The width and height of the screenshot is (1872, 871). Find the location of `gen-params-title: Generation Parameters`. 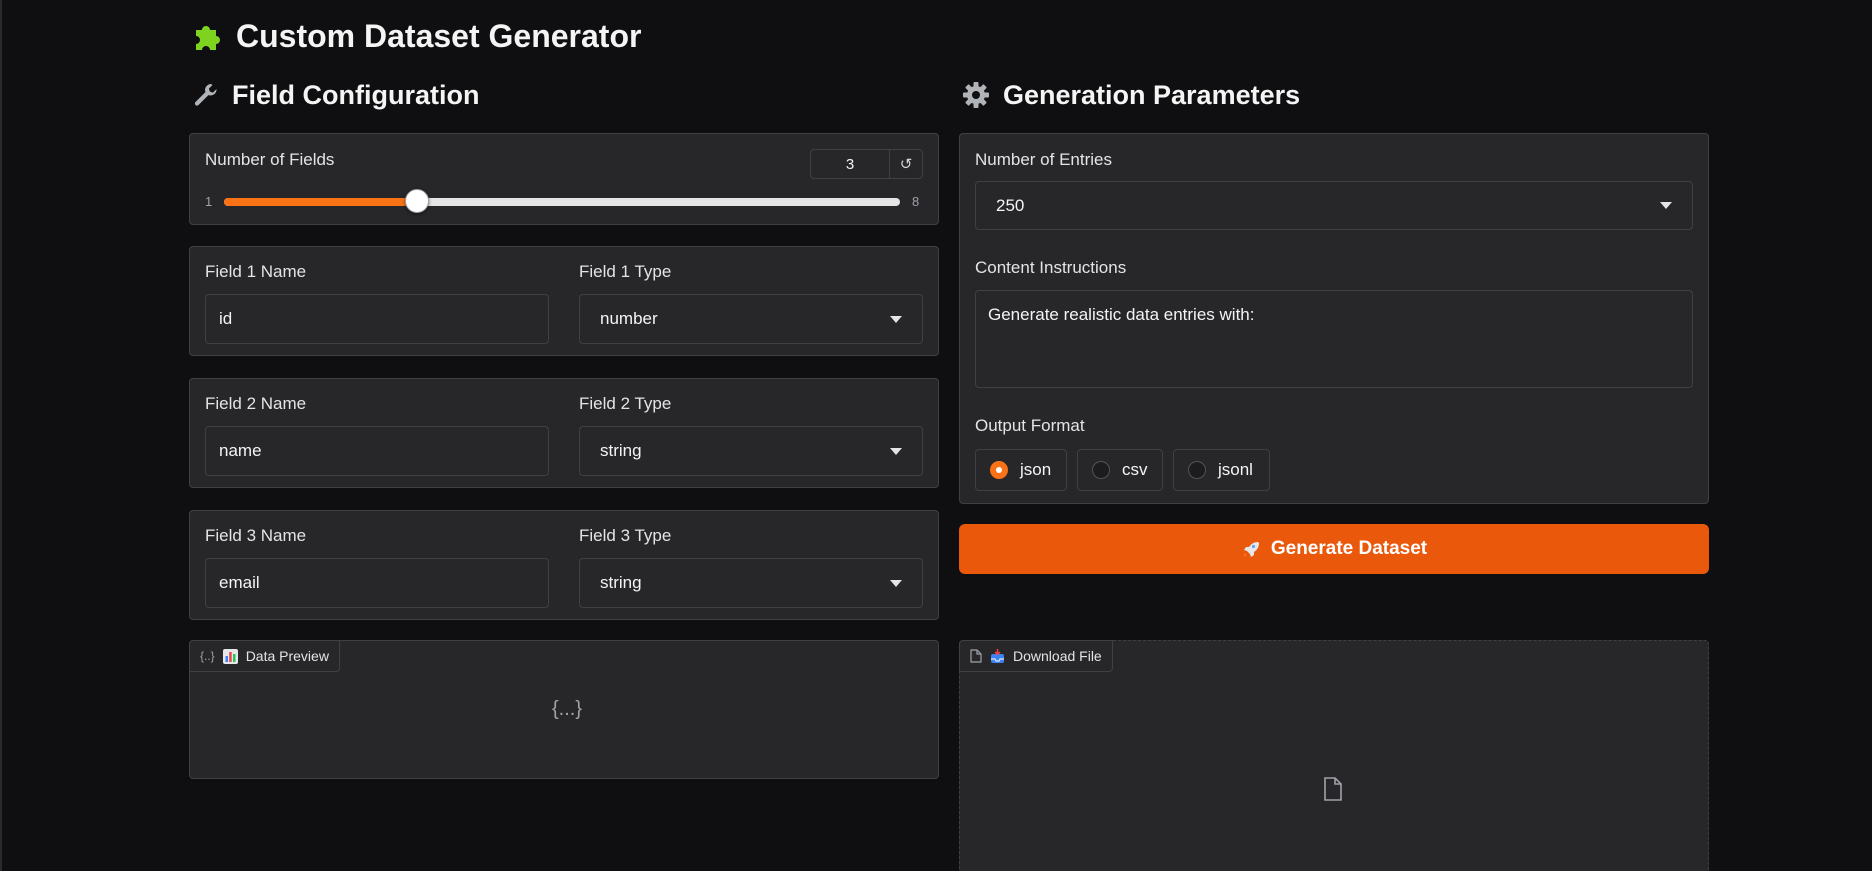

gen-params-title: Generation Parameters is located at coordinates (1130, 95).